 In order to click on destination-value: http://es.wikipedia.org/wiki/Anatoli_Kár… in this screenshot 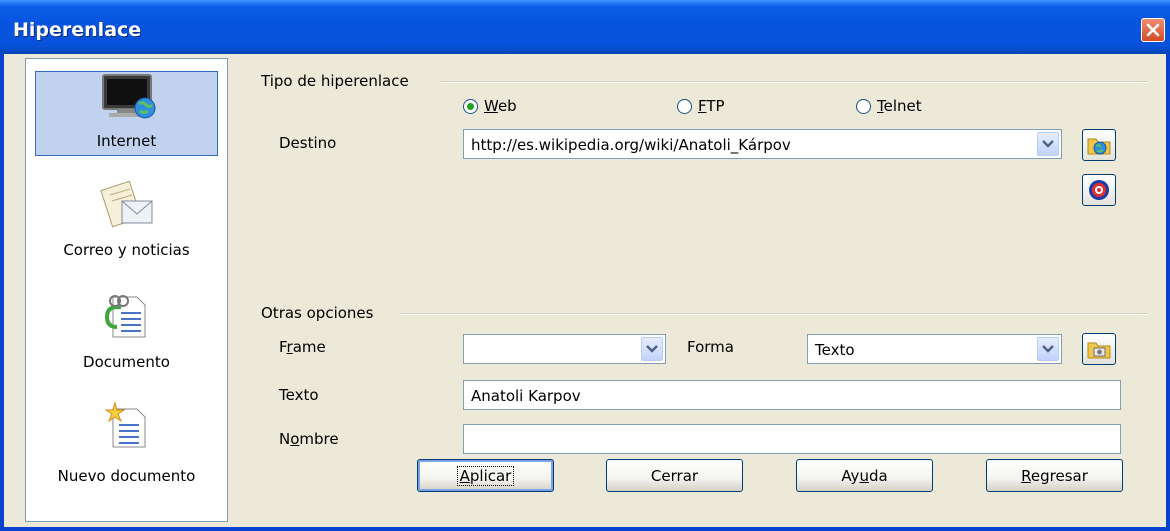, I will do `click(631, 145)`.